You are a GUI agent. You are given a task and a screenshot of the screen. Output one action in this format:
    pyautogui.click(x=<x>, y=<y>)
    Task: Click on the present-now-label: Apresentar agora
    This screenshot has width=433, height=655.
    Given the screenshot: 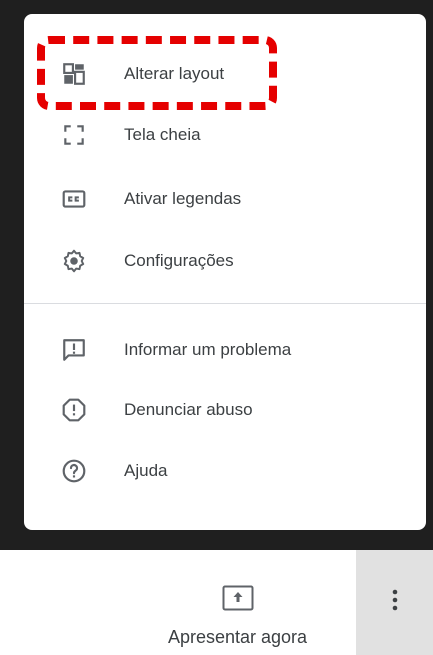 What is the action you would take?
    pyautogui.click(x=237, y=637)
    